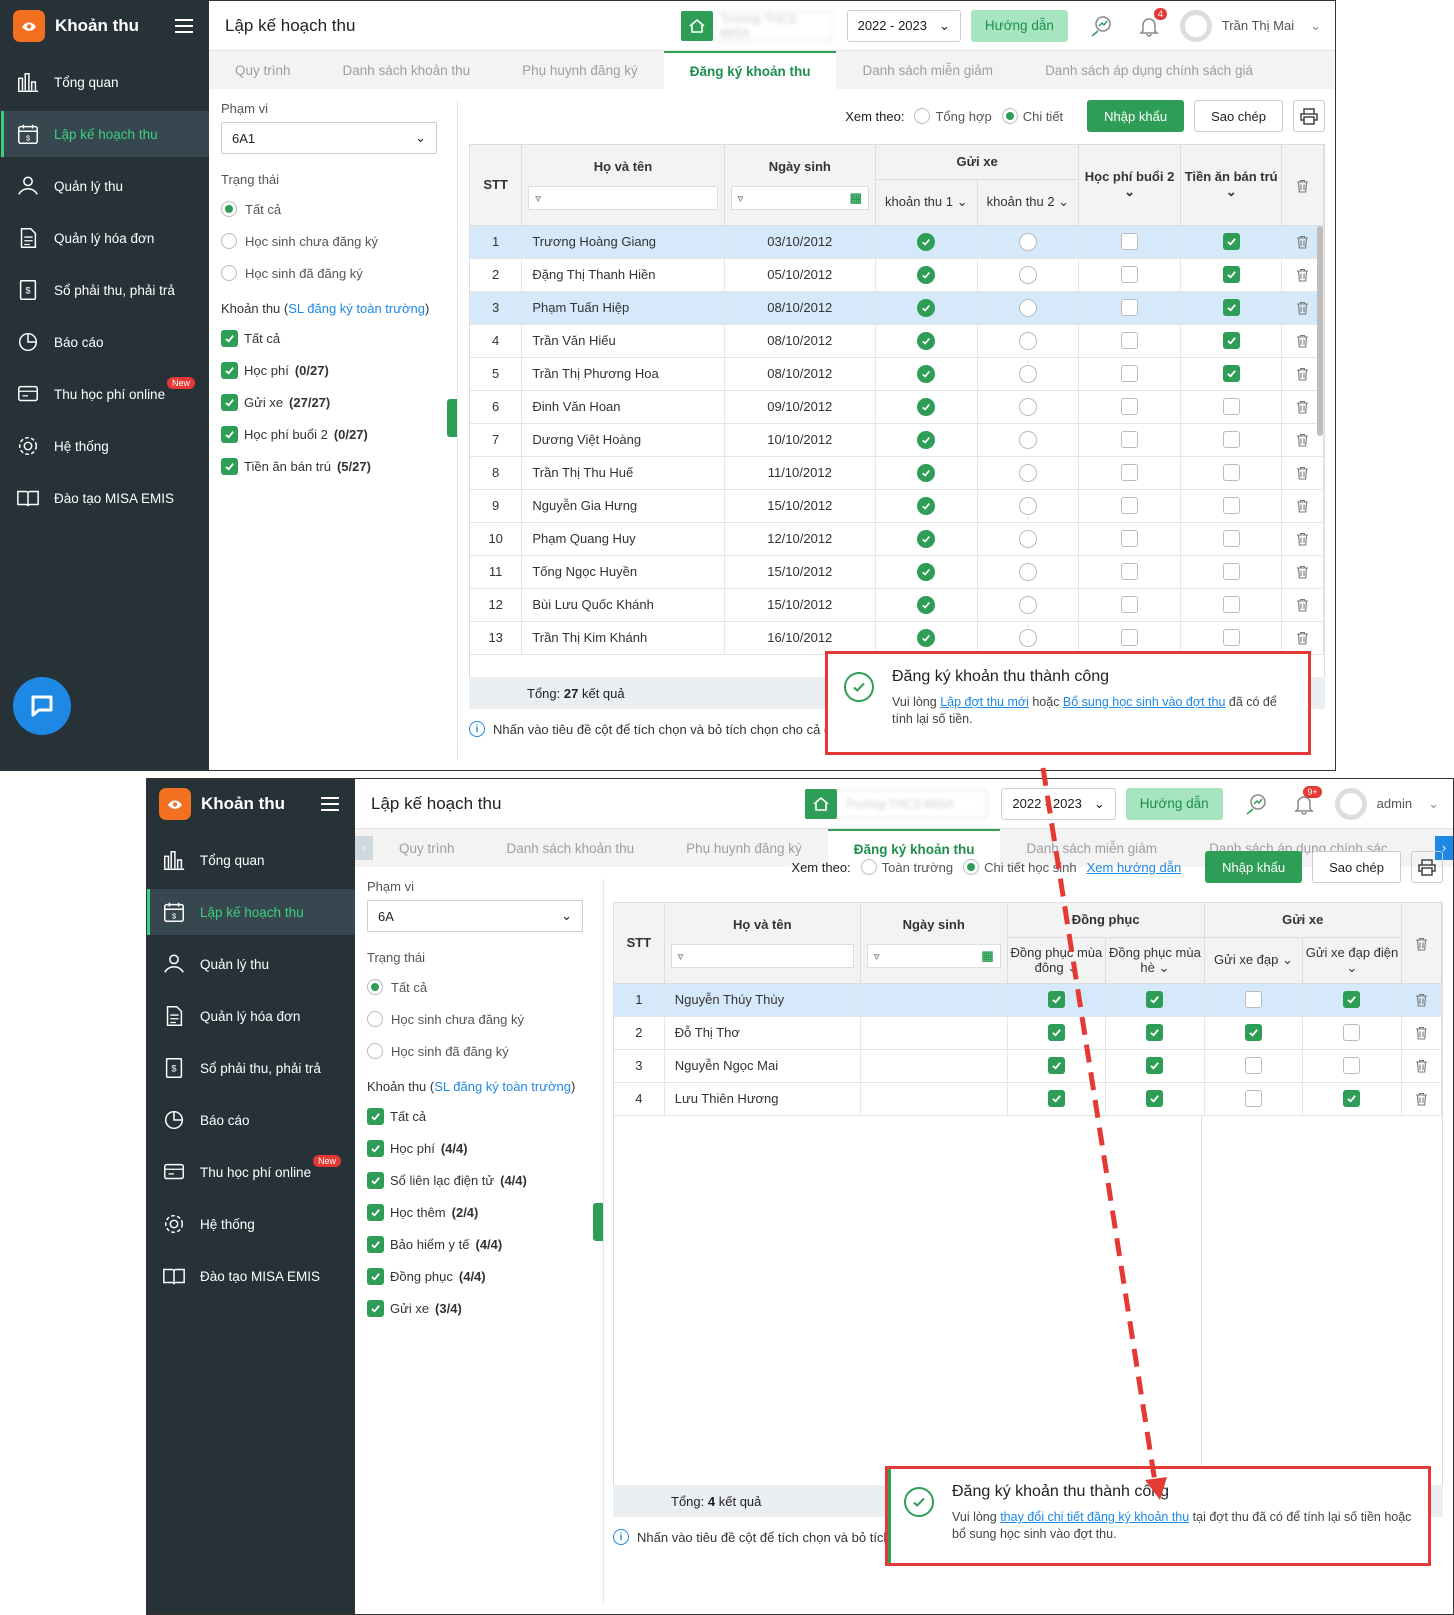 The height and width of the screenshot is (1615, 1454). Describe the element at coordinates (407, 70) in the screenshot. I see `tab-1: Danh sách khoản thu` at that location.